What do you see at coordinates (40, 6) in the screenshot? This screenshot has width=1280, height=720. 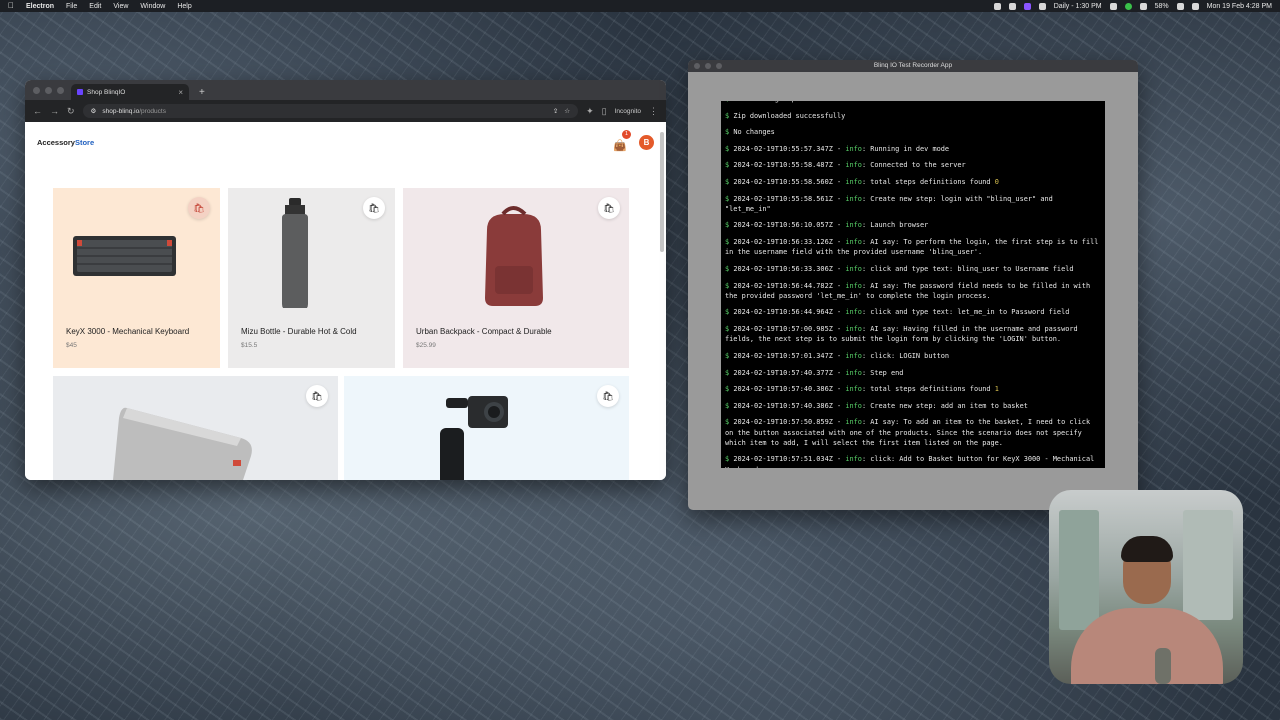 I see `menu-app-name: Electron` at bounding box center [40, 6].